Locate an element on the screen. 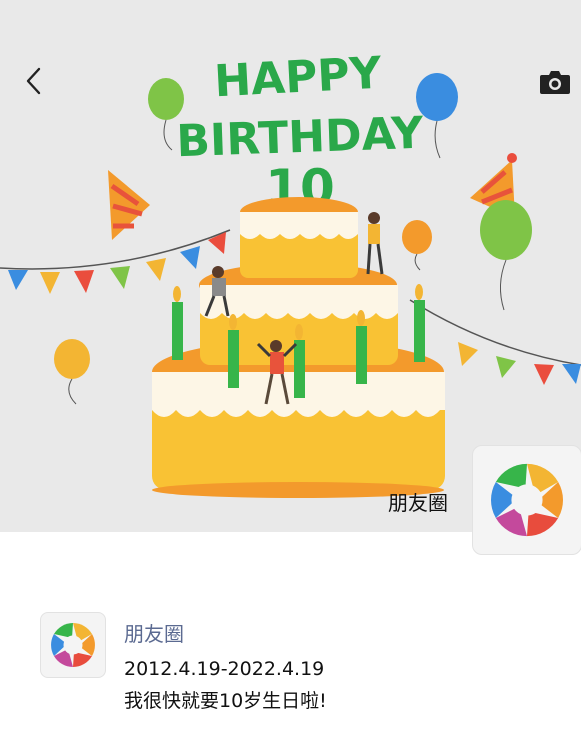 The image size is (581, 730). back-button is located at coordinates (33, 81).